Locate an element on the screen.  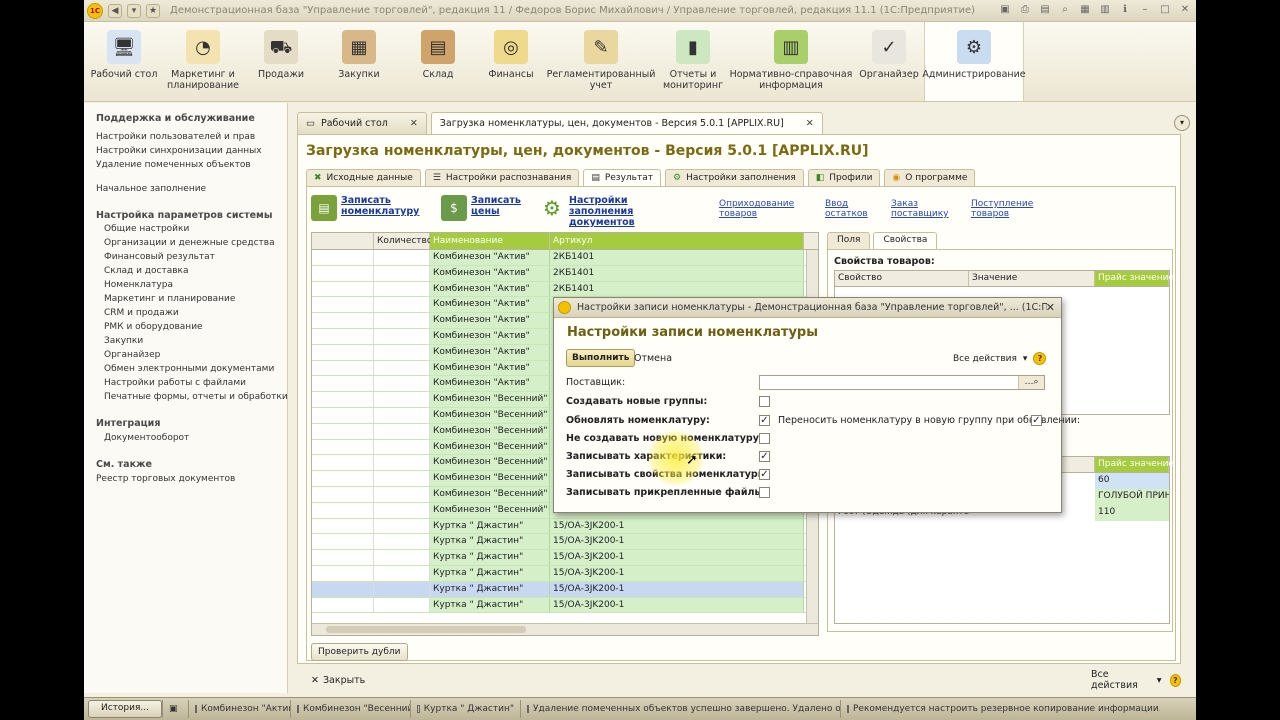
table-cell: 60 is located at coordinates (1132, 481).